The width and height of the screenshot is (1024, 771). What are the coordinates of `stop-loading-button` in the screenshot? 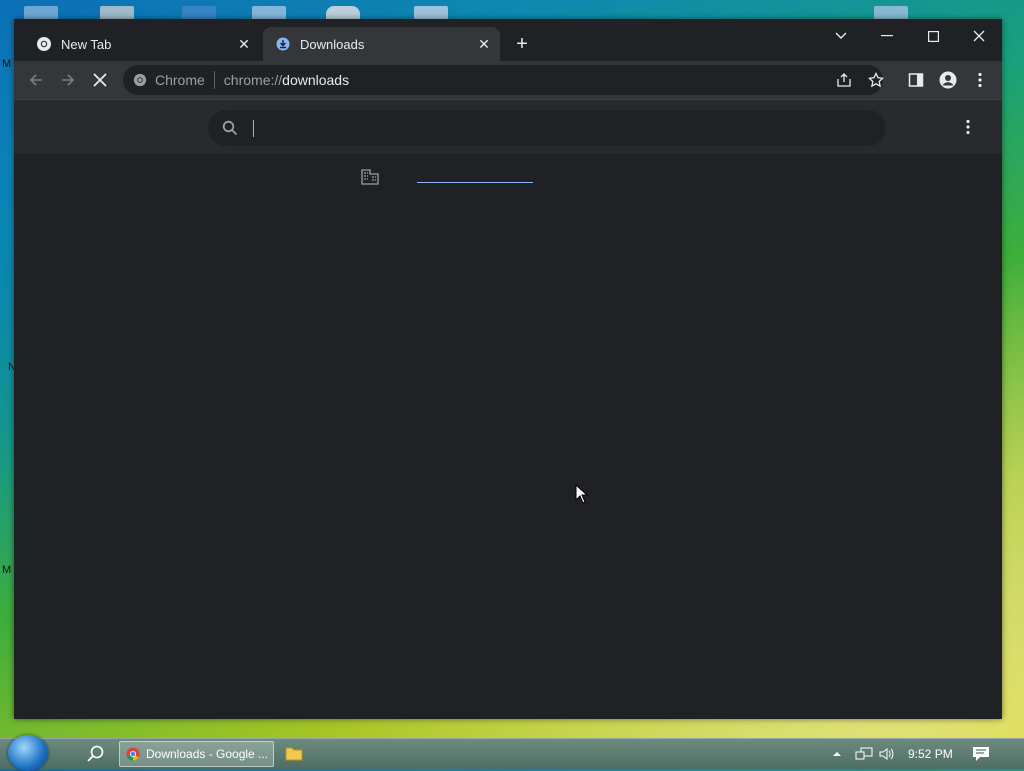 It's located at (100, 80).